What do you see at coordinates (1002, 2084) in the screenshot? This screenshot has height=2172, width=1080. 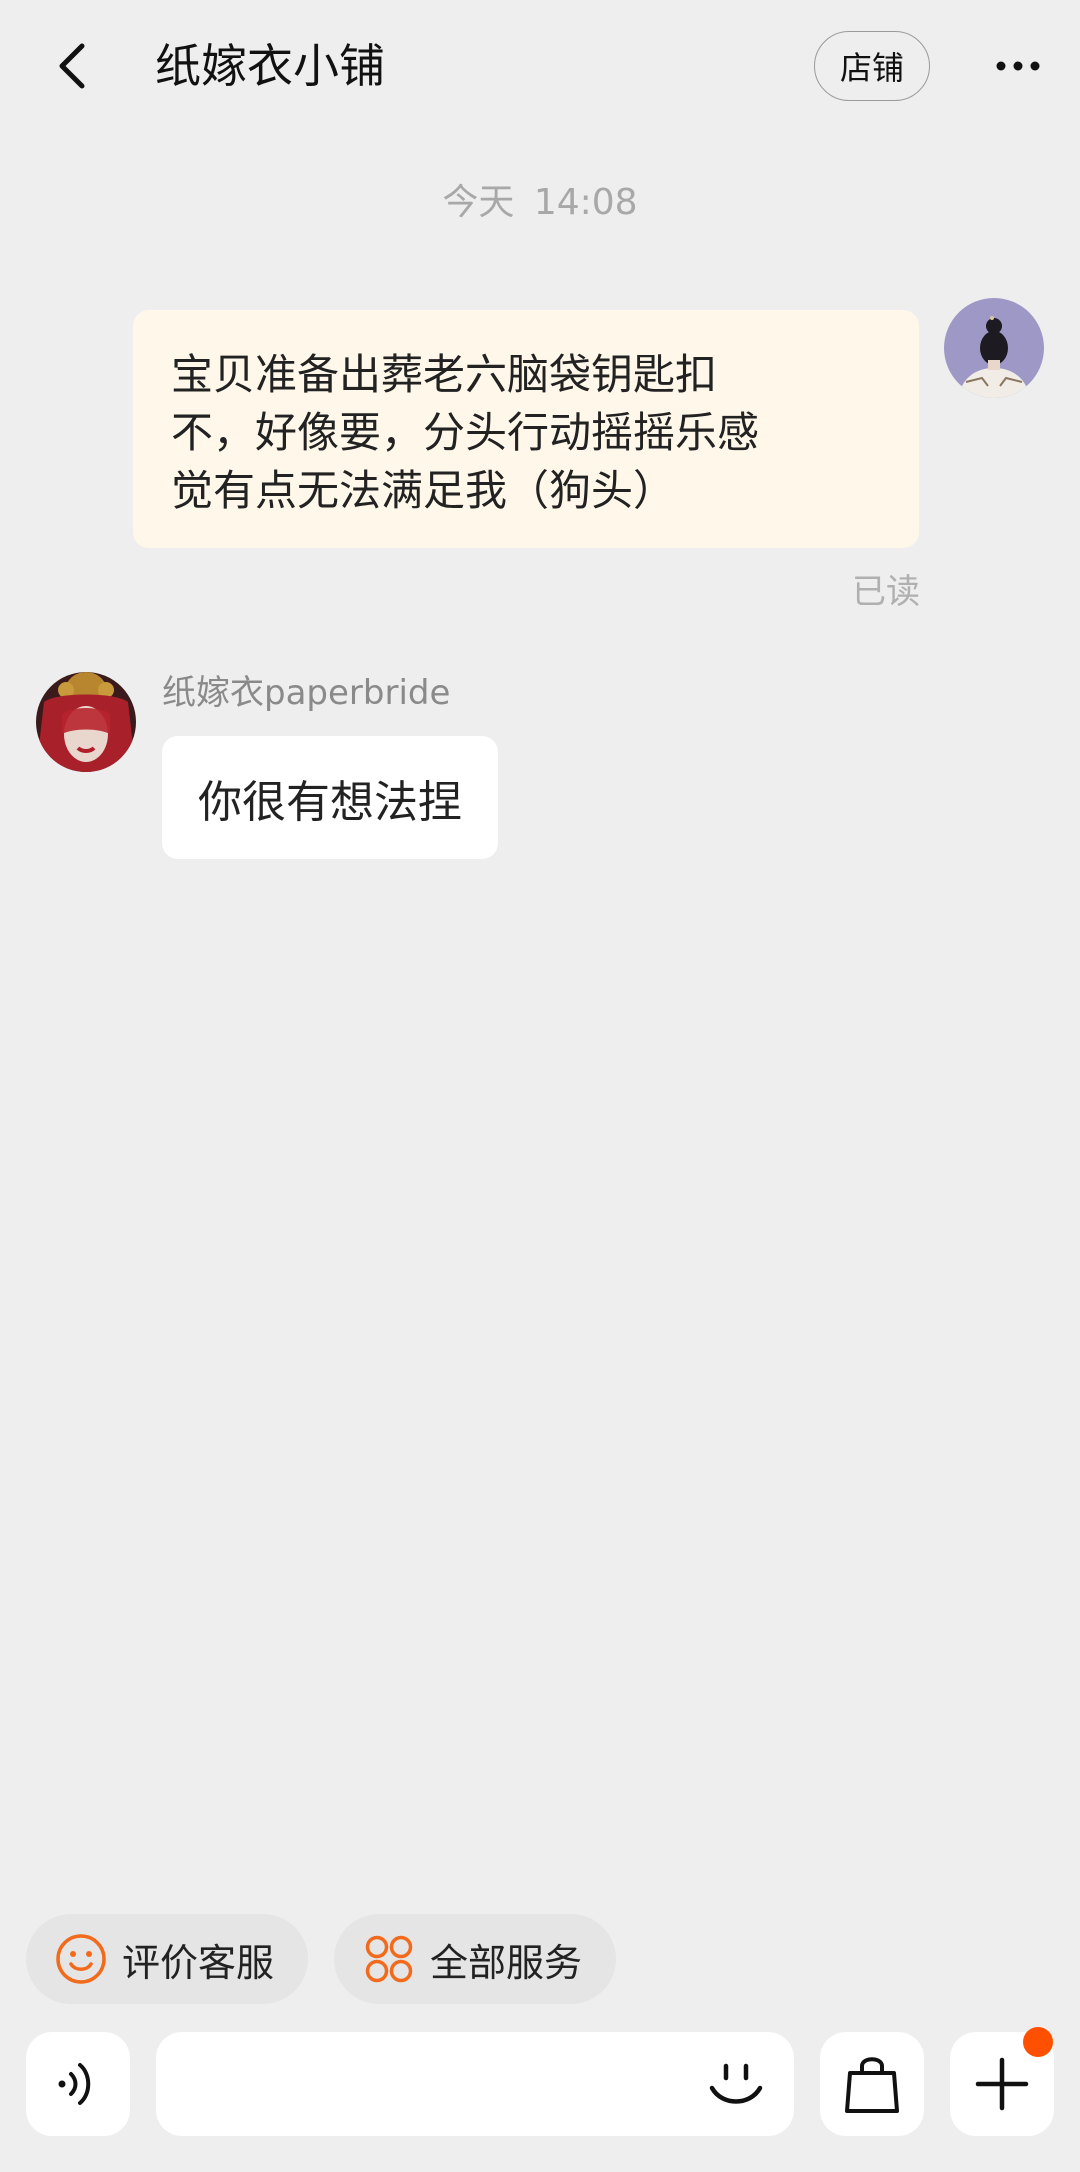 I see `plus-icon` at bounding box center [1002, 2084].